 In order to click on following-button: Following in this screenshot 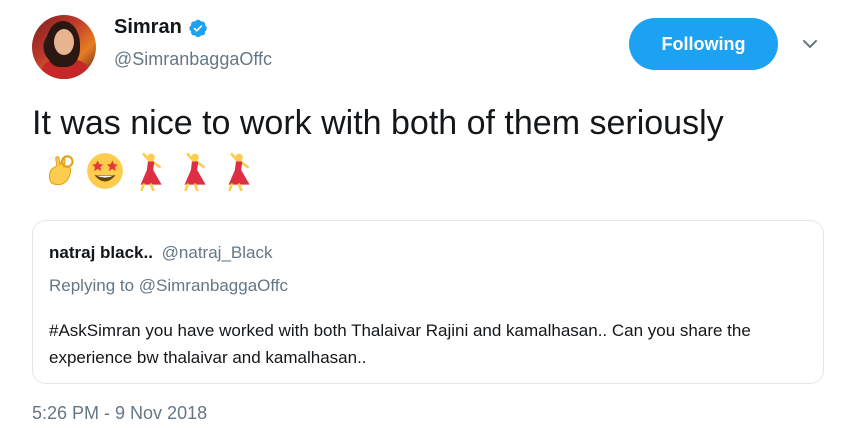, I will do `click(703, 44)`.